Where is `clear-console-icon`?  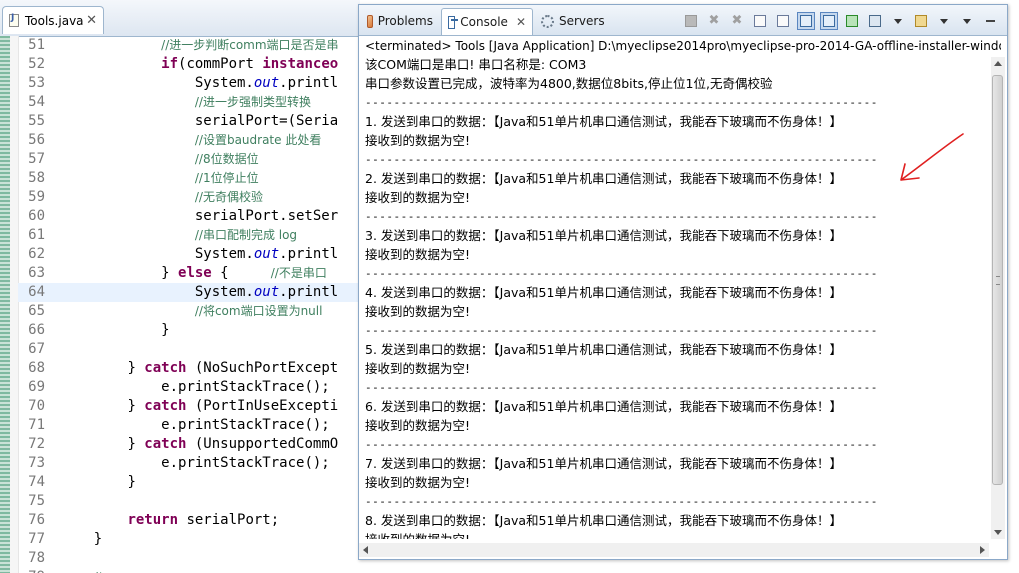 clear-console-icon is located at coordinates (760, 21).